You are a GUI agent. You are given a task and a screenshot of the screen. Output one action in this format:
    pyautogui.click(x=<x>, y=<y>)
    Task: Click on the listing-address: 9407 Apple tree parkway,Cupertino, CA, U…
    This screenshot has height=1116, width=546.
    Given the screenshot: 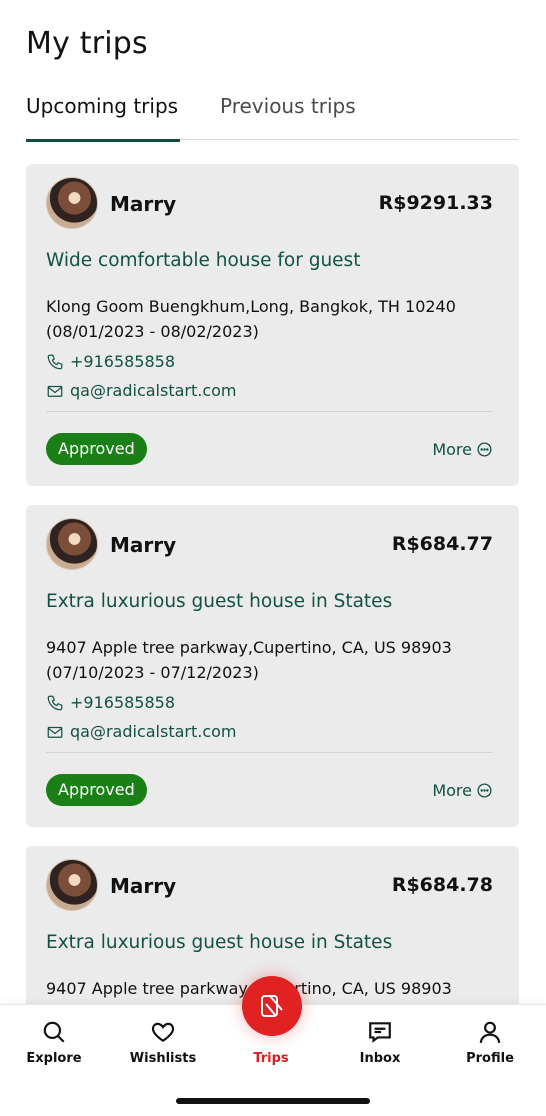 What is the action you would take?
    pyautogui.click(x=276, y=660)
    